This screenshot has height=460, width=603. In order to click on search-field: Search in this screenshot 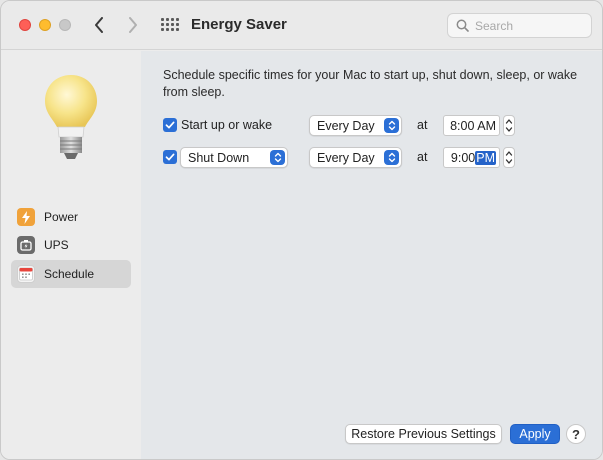, I will do `click(519, 25)`.